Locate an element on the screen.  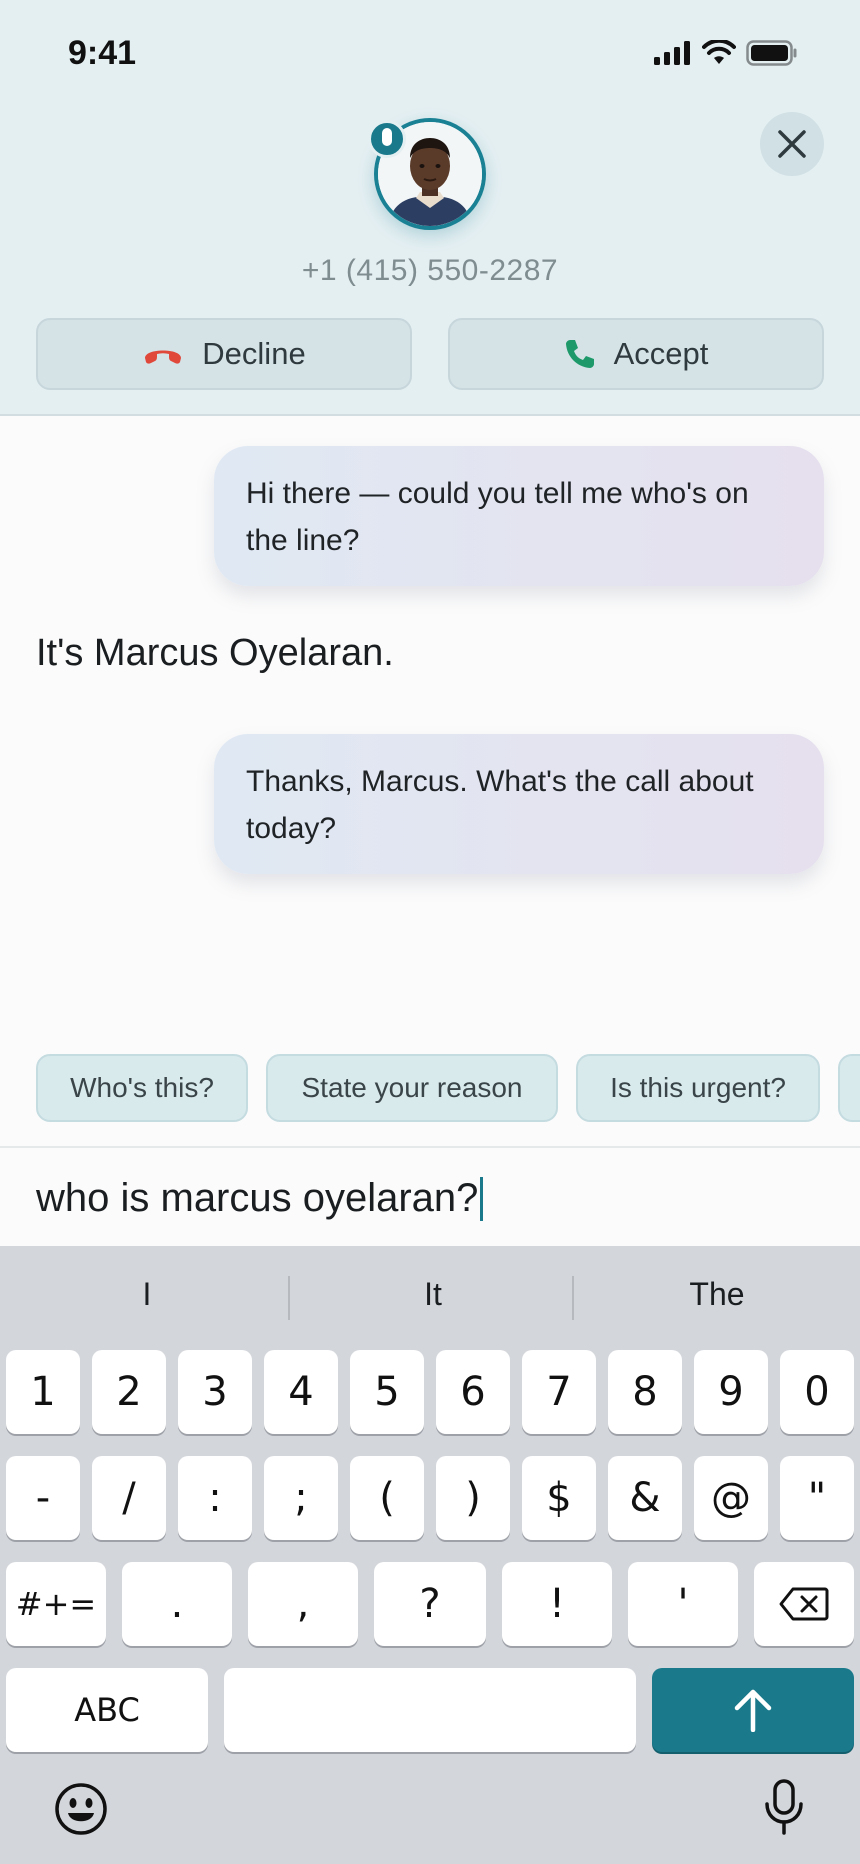
backspace-icon is located at coordinates (804, 1604).